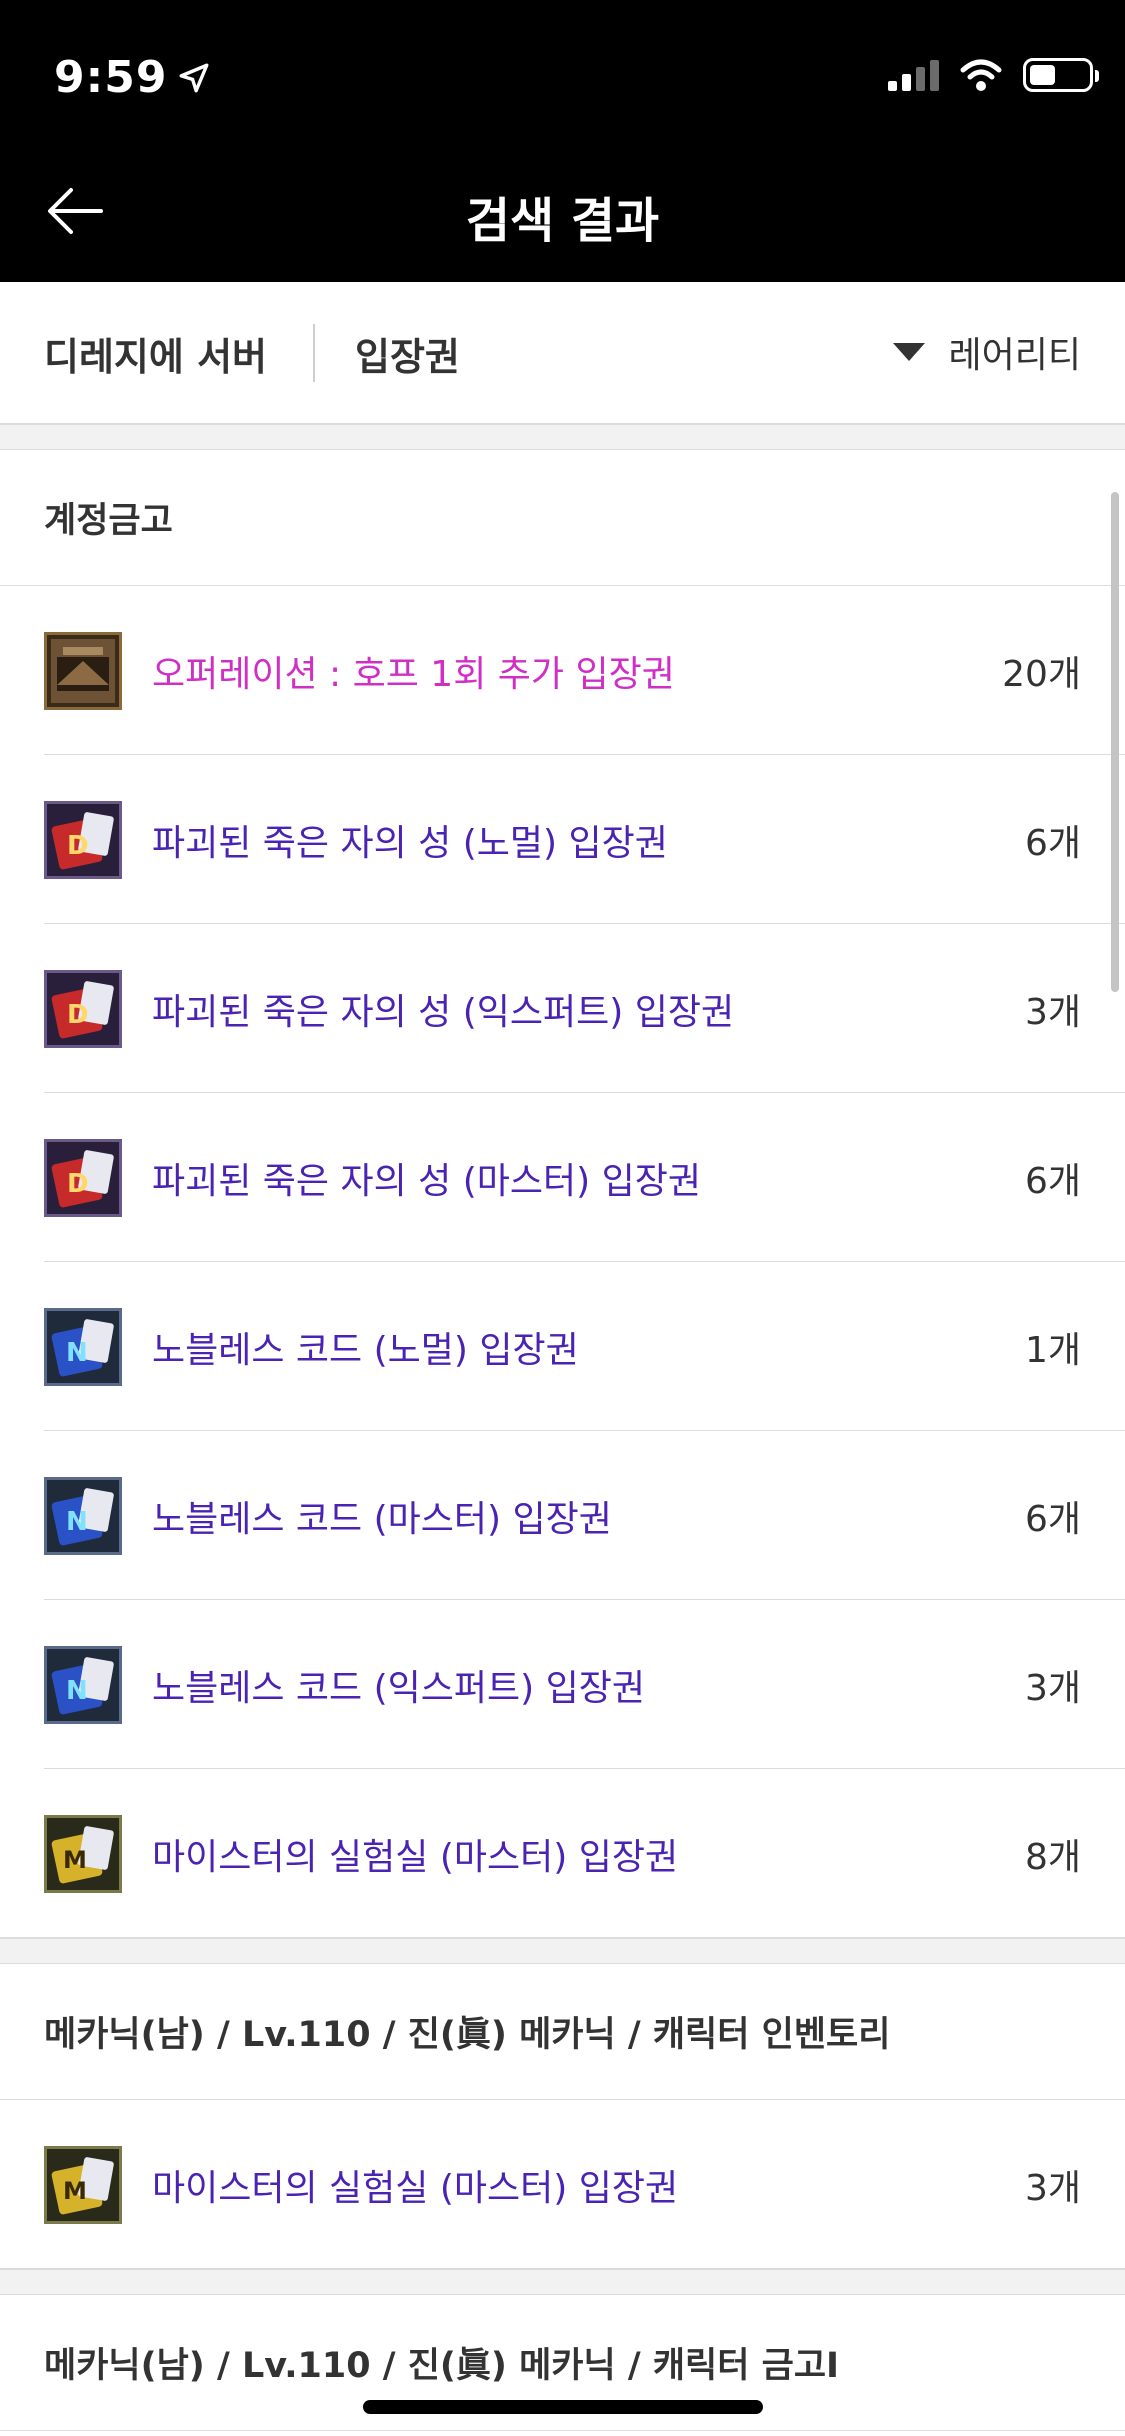 The height and width of the screenshot is (2436, 1125). I want to click on list-item: D 파괴된 죽은 자의 성 (노멀) 입장권 6개, so click(562, 839).